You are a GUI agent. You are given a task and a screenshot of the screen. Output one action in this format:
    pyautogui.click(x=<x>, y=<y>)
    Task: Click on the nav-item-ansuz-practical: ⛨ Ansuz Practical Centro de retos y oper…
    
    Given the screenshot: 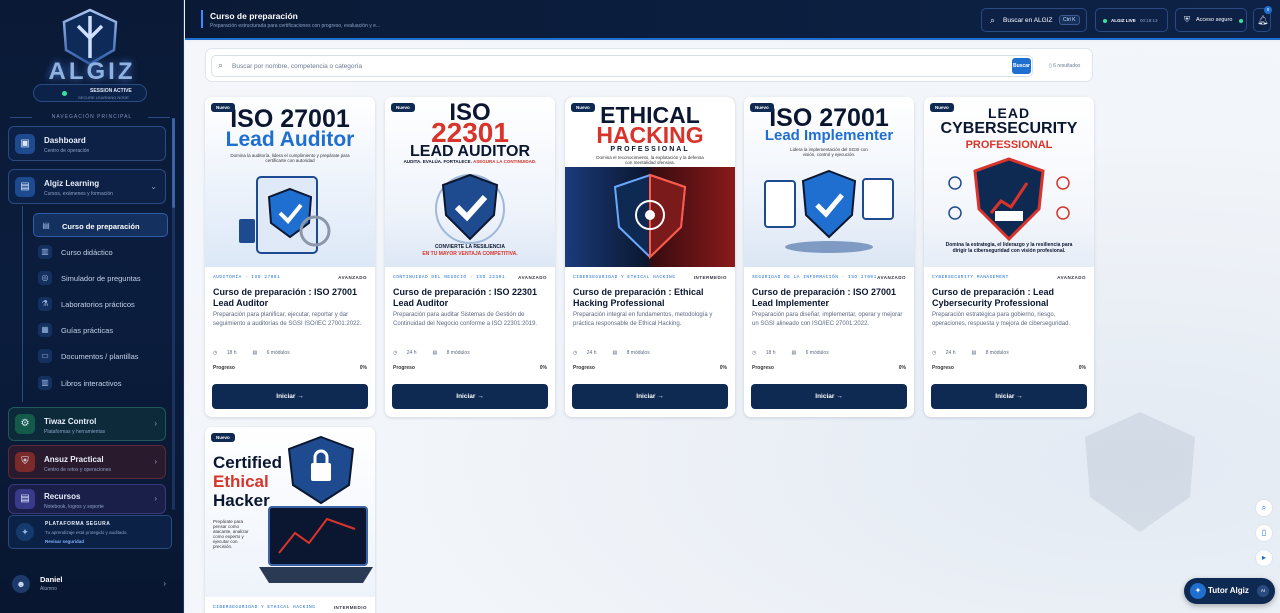 What is the action you would take?
    pyautogui.click(x=87, y=462)
    